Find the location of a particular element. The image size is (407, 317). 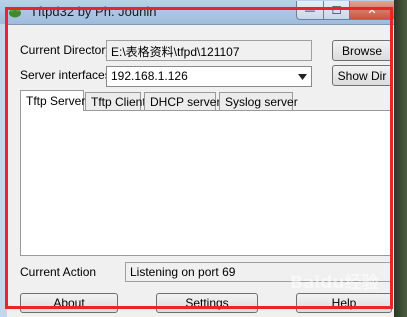

browse-button: Browse is located at coordinates (362, 50).